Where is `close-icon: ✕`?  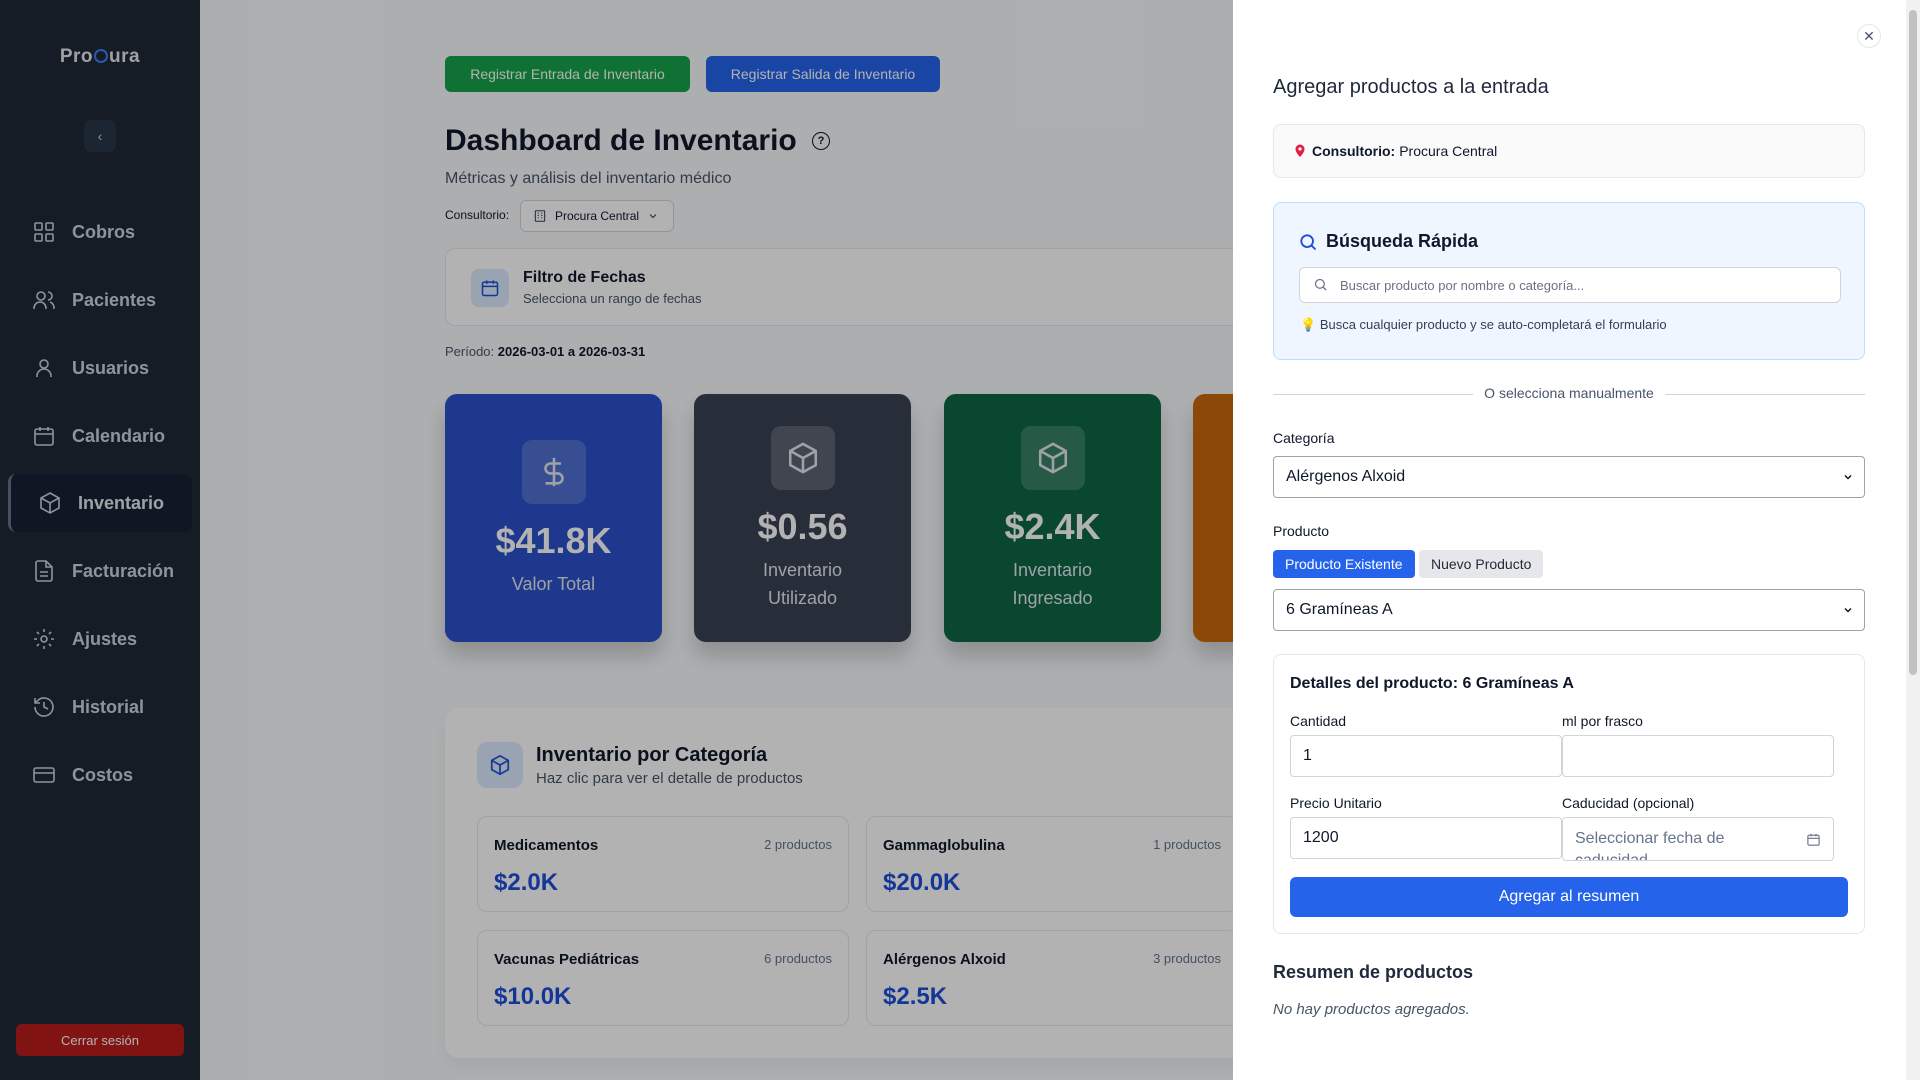
close-icon: ✕ is located at coordinates (1869, 35).